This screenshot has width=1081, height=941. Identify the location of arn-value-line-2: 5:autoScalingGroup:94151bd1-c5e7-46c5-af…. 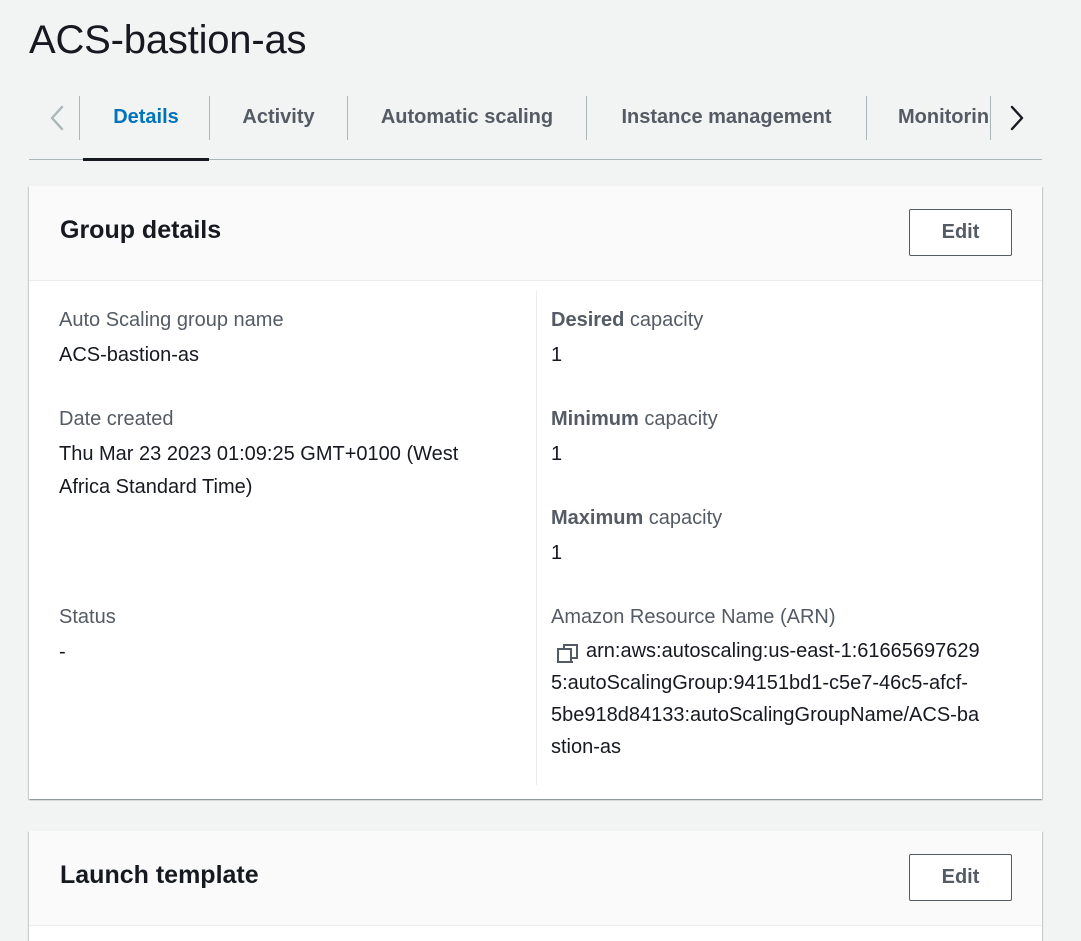
(759, 683).